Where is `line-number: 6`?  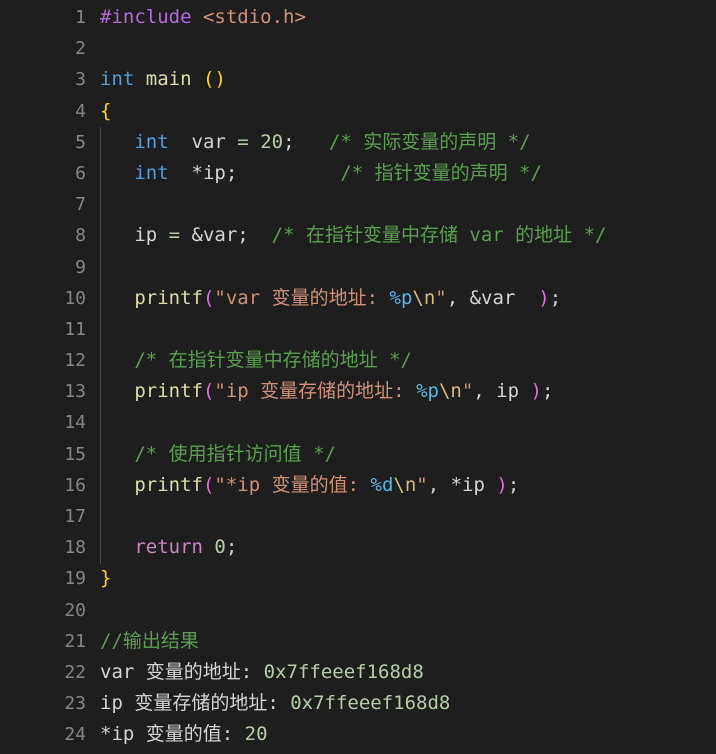
line-number: 6 is located at coordinates (80, 173).